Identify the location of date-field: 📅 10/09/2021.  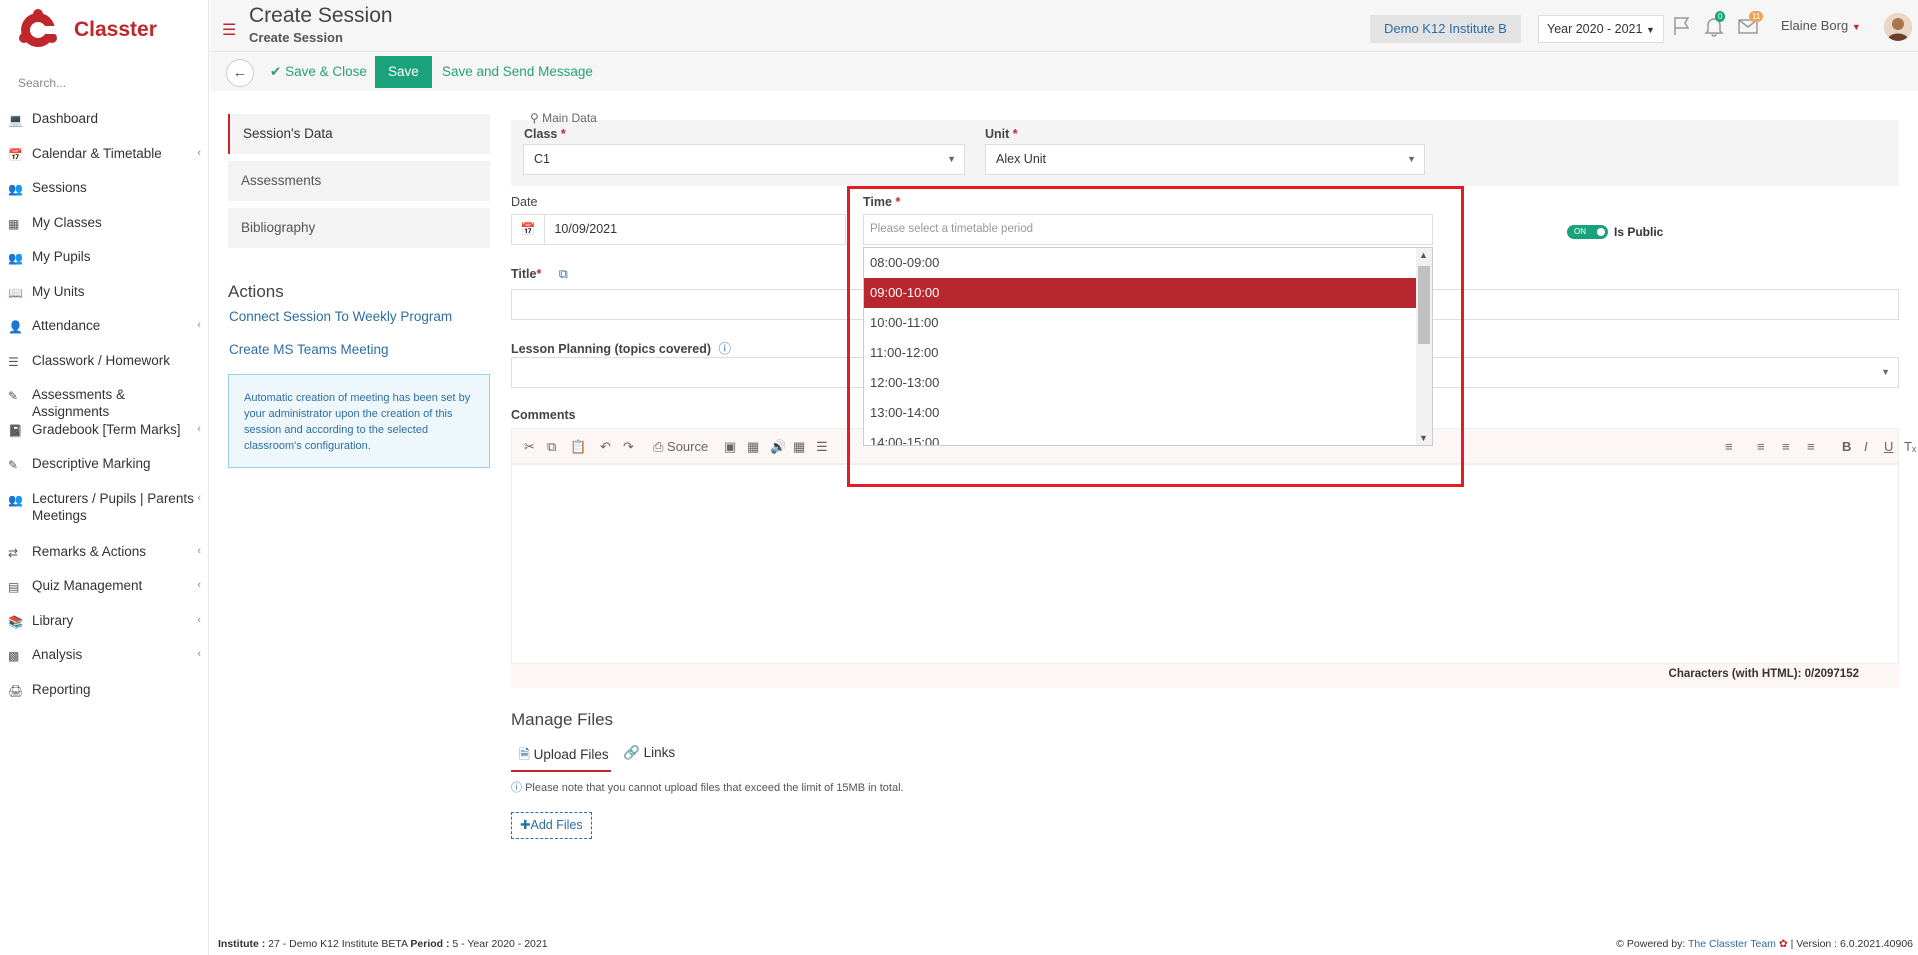
(678, 229).